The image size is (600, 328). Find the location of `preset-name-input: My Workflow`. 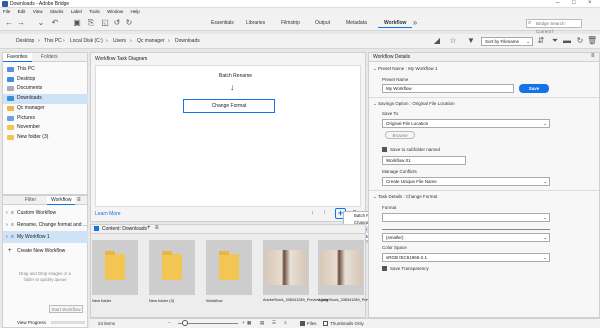

preset-name-input: My Workflow is located at coordinates (448, 88).